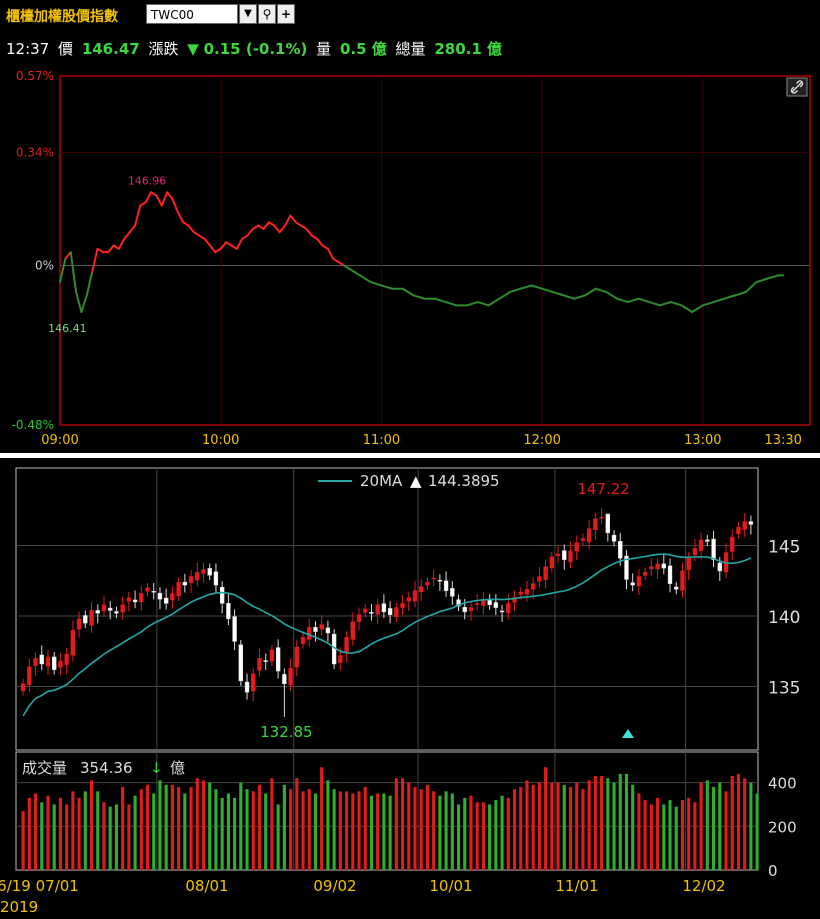  I want to click on plus-icon: +, so click(286, 14).